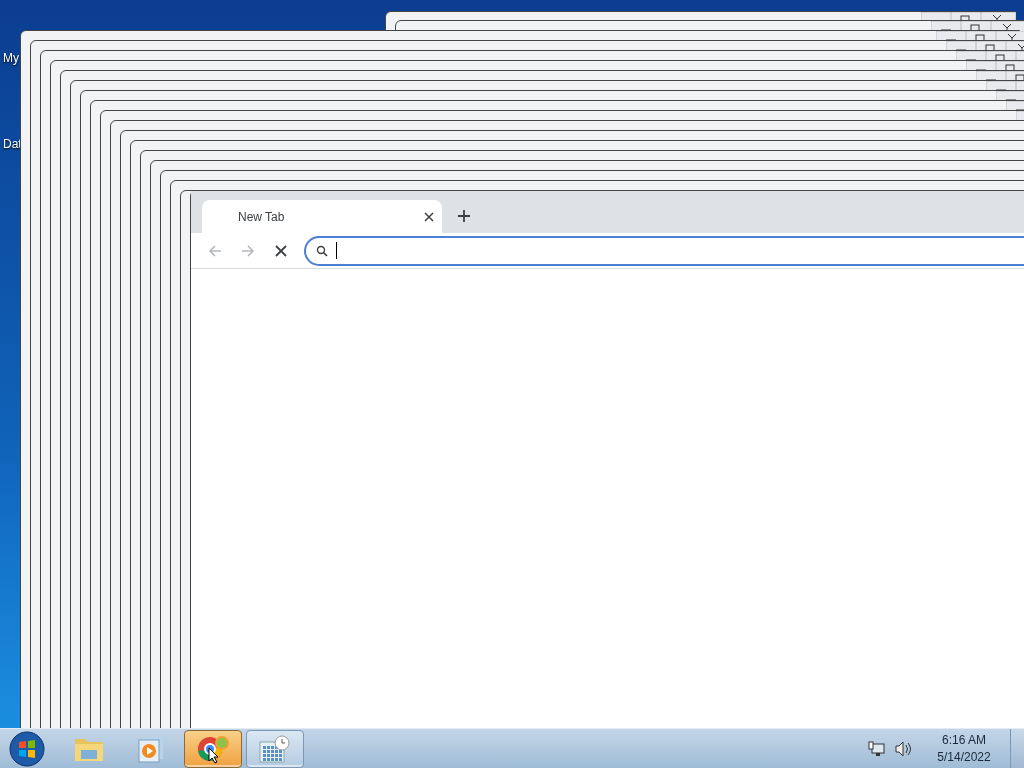  I want to click on calendar-icon, so click(275, 748).